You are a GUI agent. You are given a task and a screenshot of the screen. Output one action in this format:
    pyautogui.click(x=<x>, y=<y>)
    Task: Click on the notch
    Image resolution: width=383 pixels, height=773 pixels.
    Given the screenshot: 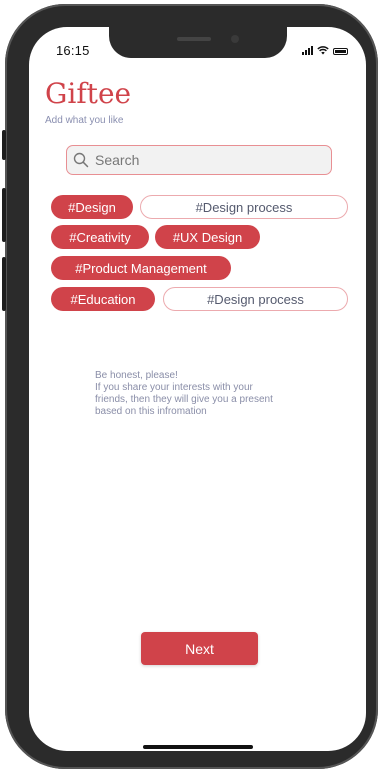 What is the action you would take?
    pyautogui.click(x=198, y=42)
    